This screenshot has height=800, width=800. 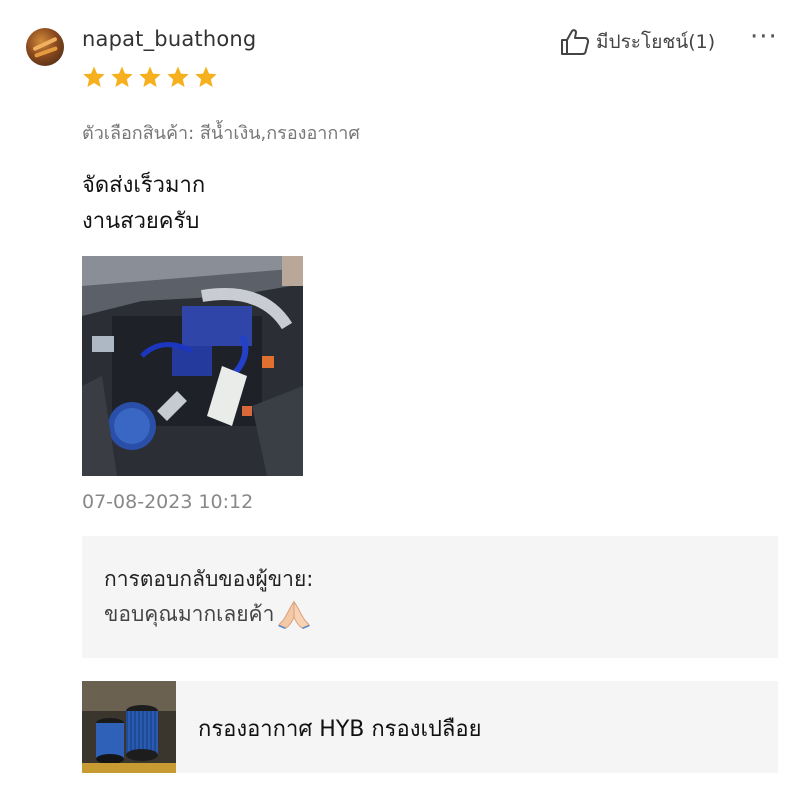 What do you see at coordinates (168, 502) in the screenshot?
I see `review-timestamp: 07-08-2023 10:12` at bounding box center [168, 502].